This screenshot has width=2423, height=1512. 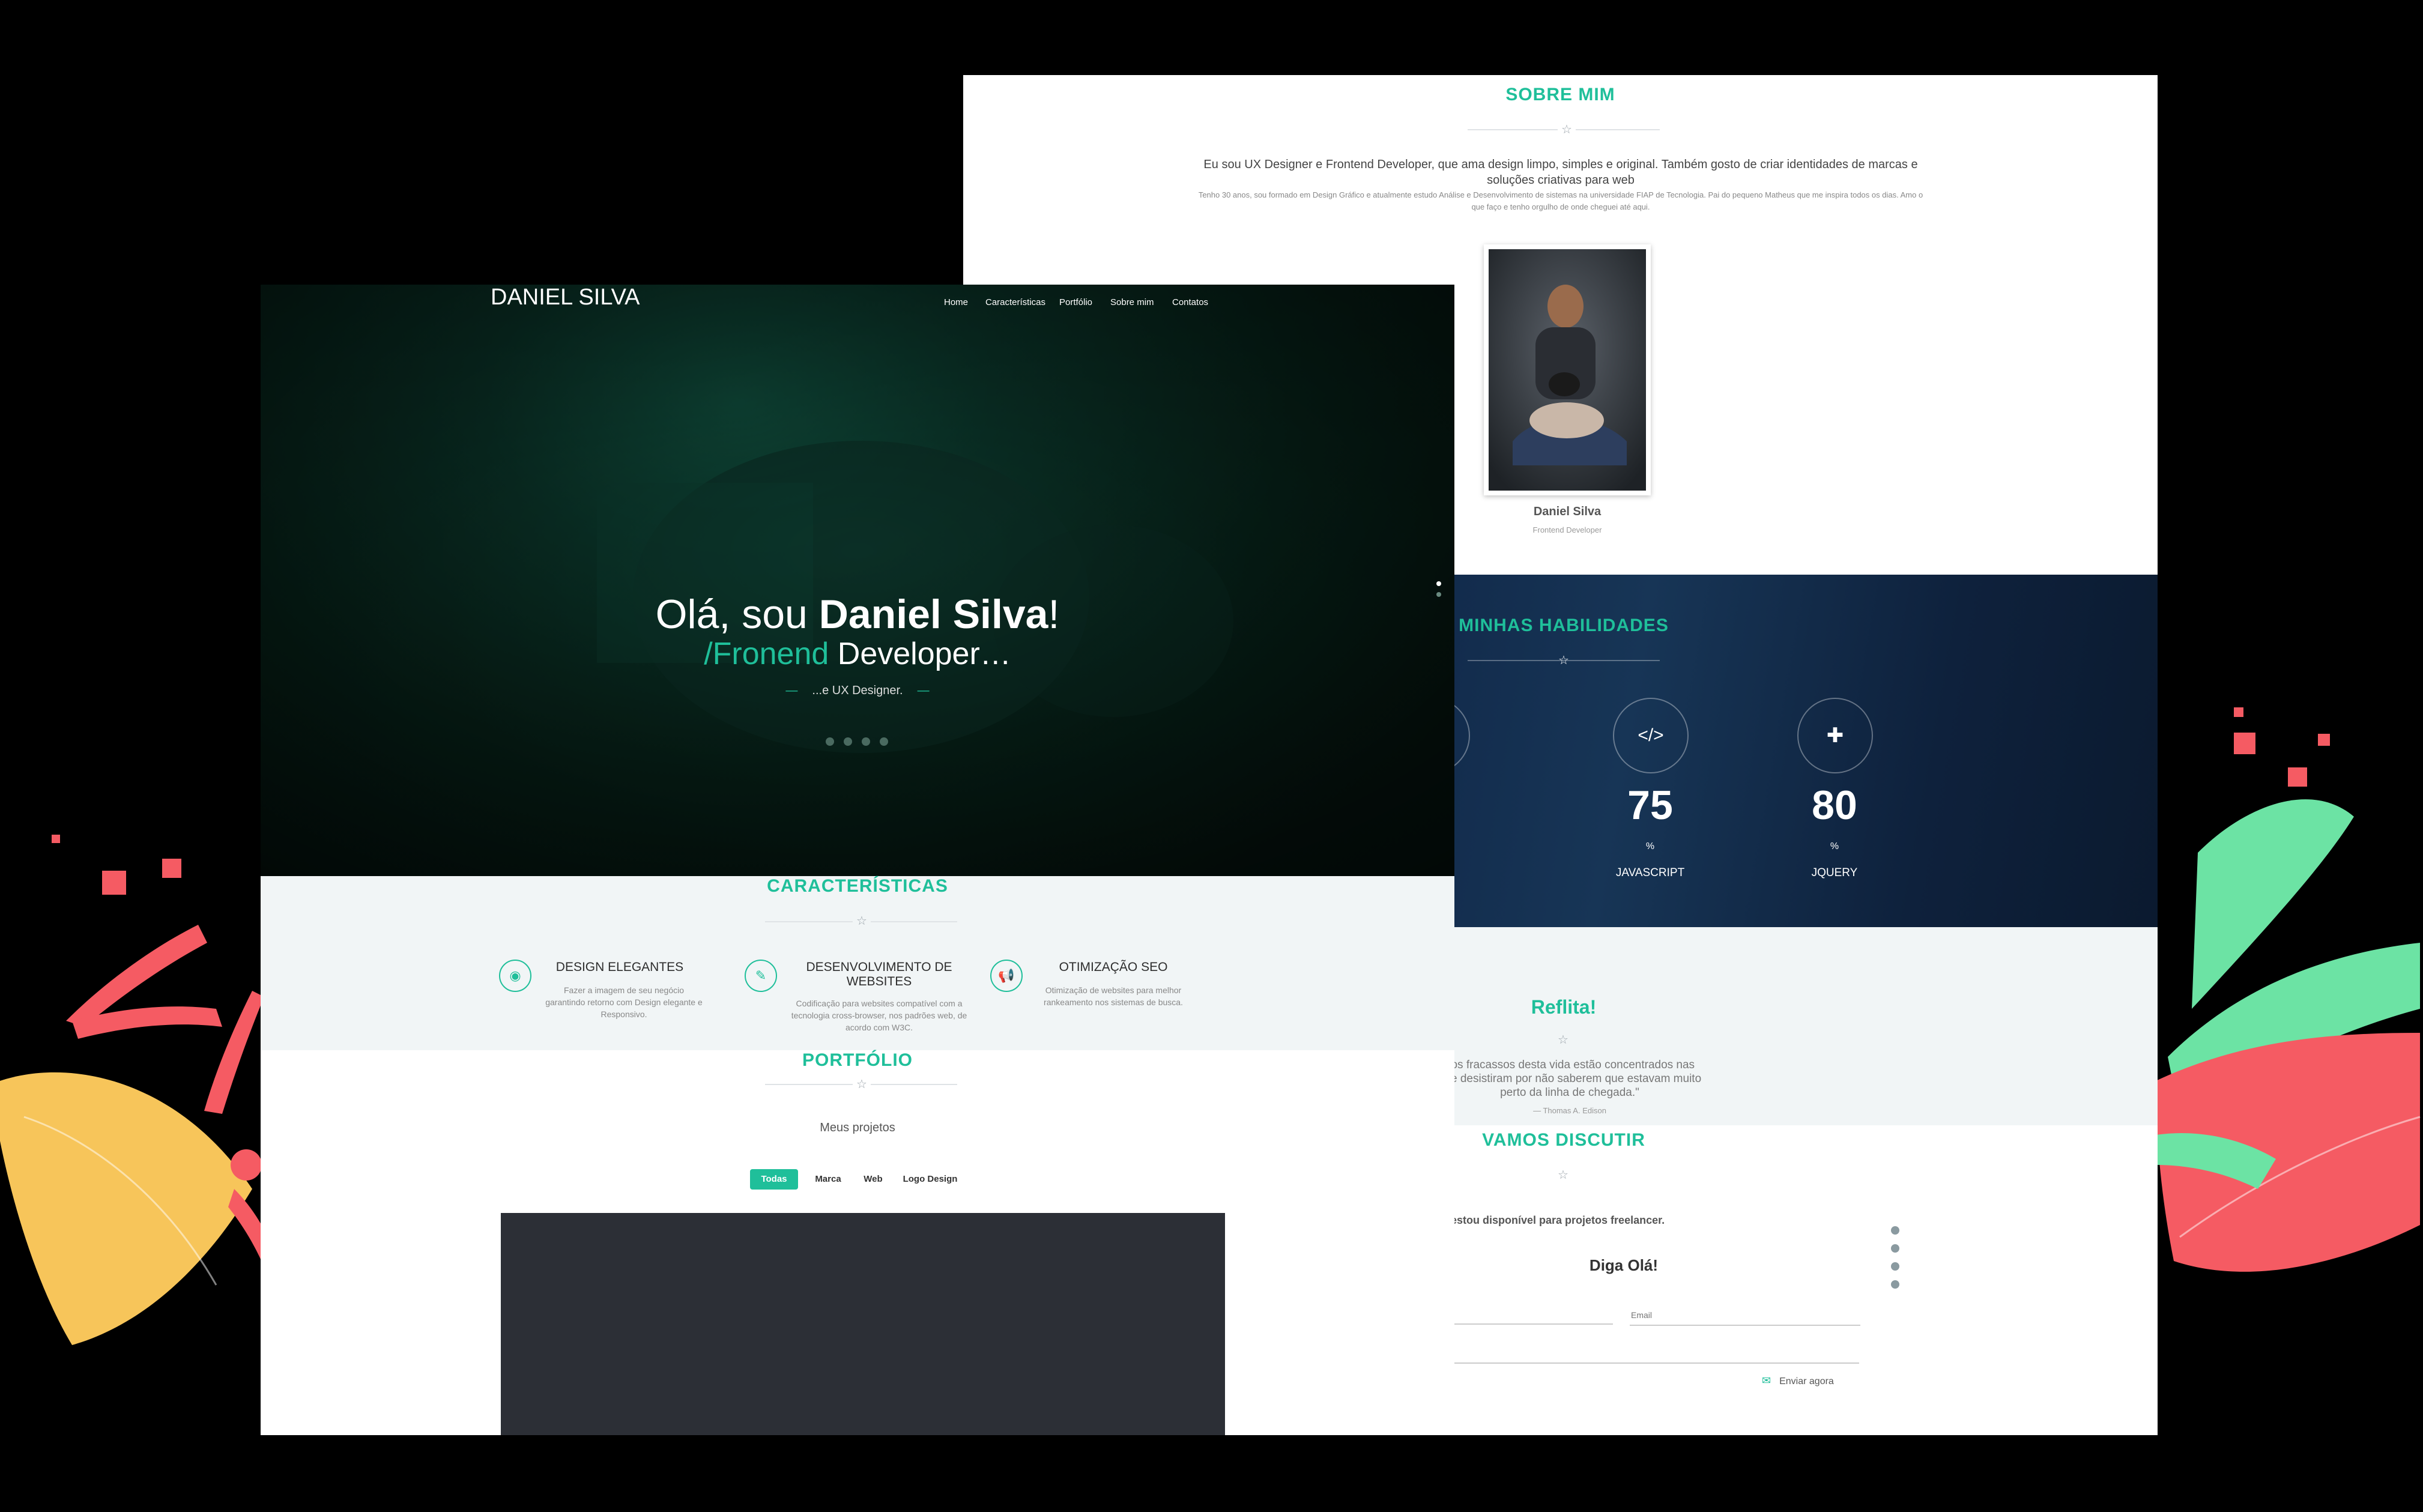 I want to click on github-icon: ◉, so click(x=515, y=976).